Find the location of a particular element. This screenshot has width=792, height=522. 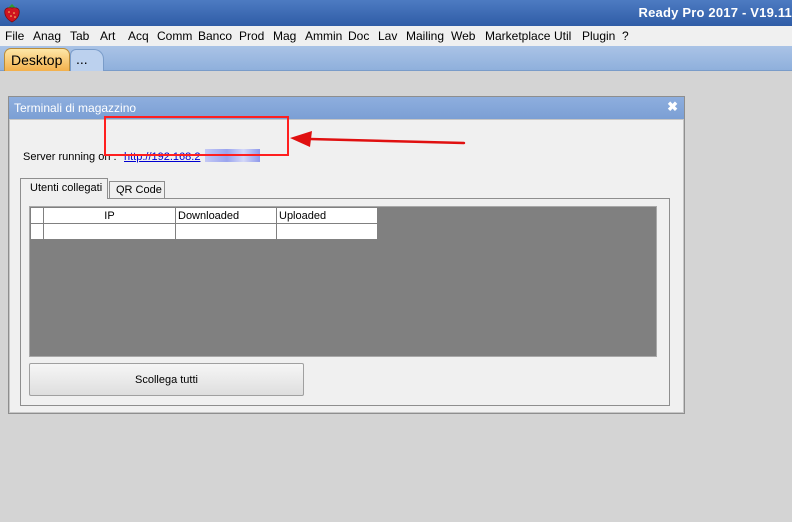

users-table: IP Downloaded Uploaded is located at coordinates (204, 223).